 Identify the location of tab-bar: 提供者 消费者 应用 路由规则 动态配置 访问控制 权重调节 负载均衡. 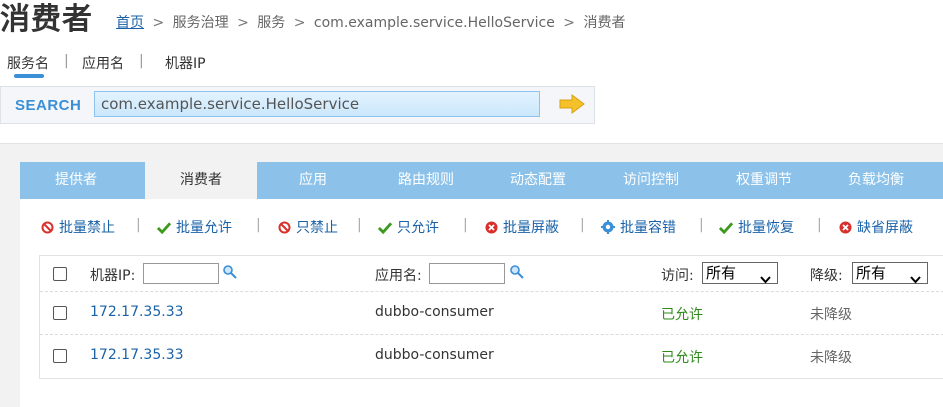
(481, 180).